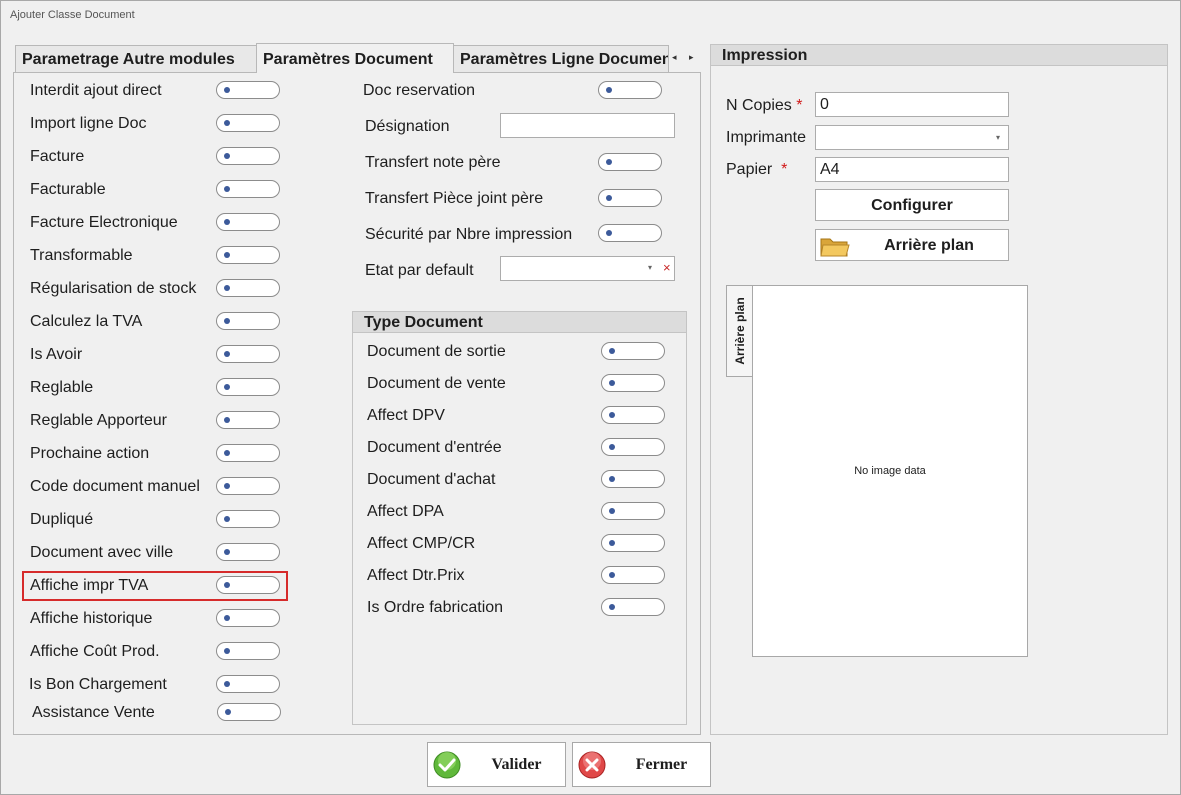 This screenshot has height=795, width=1181. I want to click on label-papier: Papier *, so click(757, 169).